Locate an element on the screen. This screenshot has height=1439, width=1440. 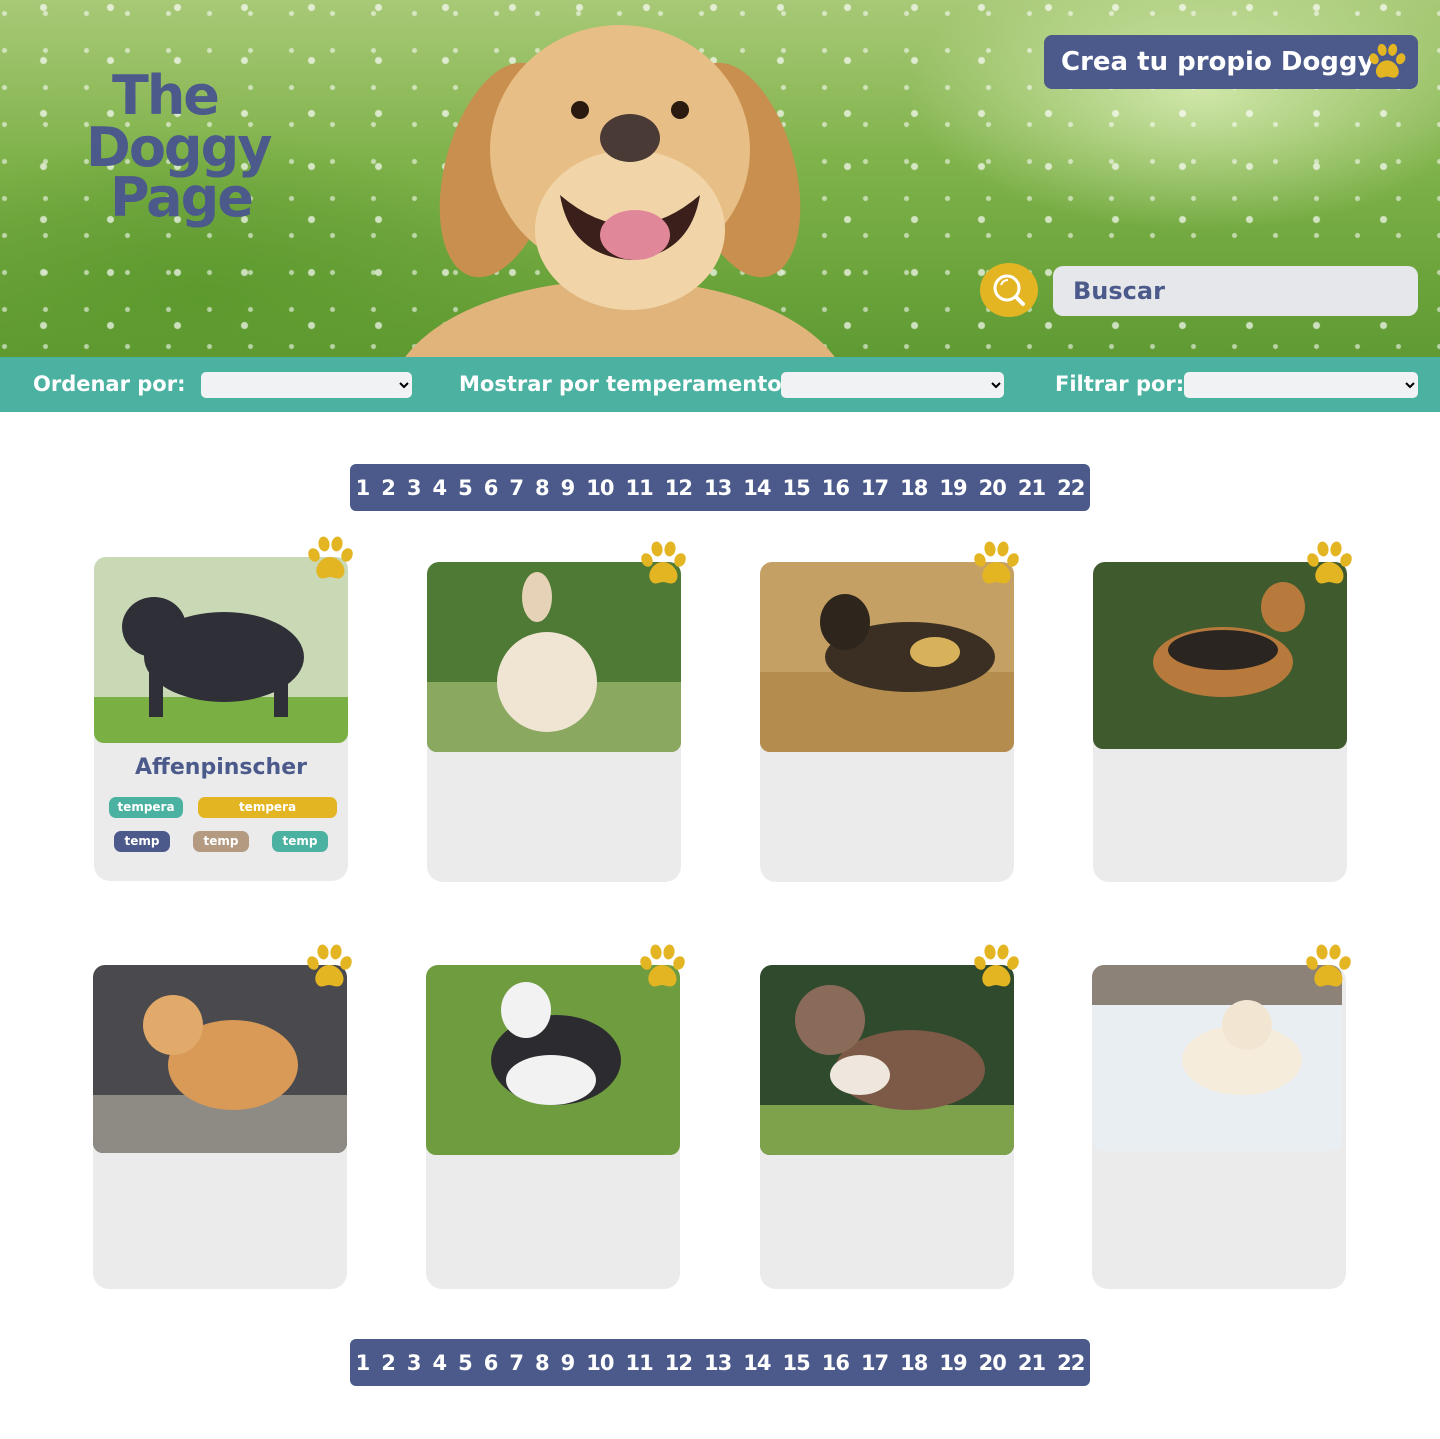
temperament-select is located at coordinates (892, 385).